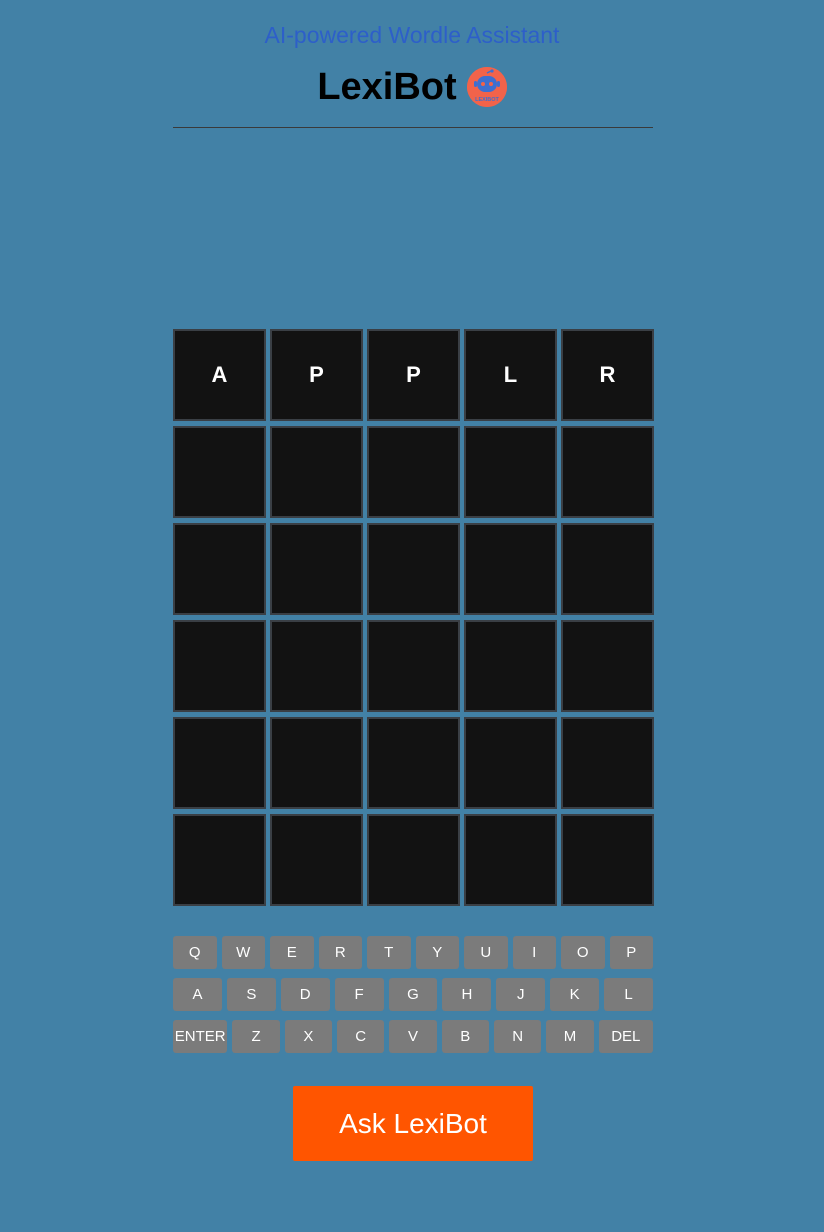 The width and height of the screenshot is (824, 1232). What do you see at coordinates (243, 952) in the screenshot?
I see `key-w: W` at bounding box center [243, 952].